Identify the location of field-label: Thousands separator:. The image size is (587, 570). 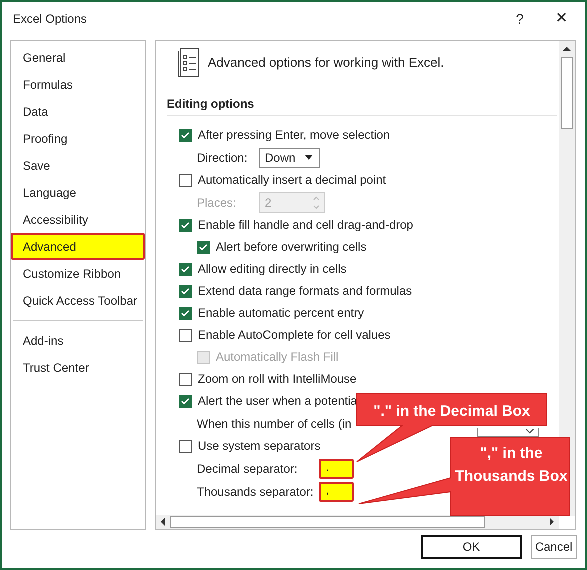
(256, 492).